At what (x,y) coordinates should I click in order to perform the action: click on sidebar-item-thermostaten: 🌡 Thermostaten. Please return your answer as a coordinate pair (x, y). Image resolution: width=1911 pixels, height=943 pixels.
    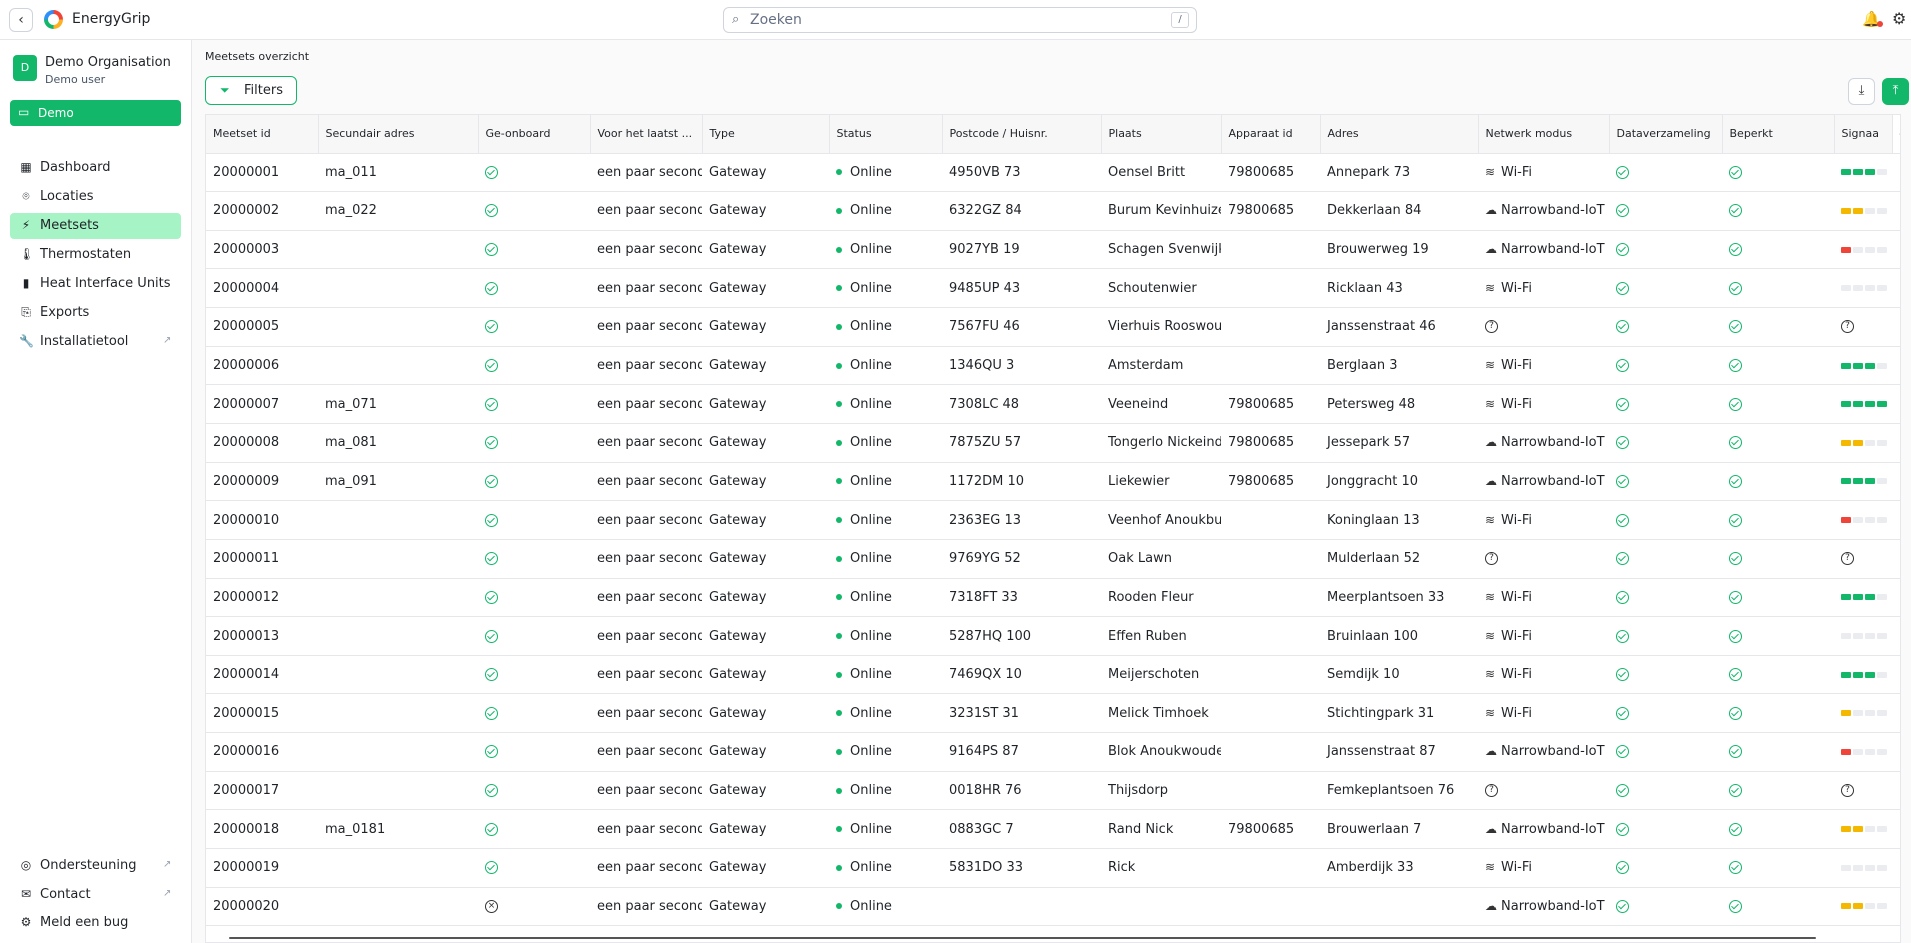
    Looking at the image, I should click on (95, 255).